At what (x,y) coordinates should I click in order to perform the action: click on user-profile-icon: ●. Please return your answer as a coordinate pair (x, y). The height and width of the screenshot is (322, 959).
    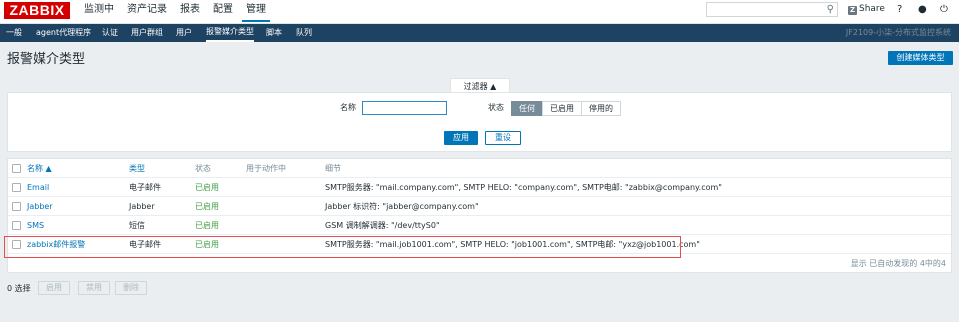
    Looking at the image, I should click on (922, 9).